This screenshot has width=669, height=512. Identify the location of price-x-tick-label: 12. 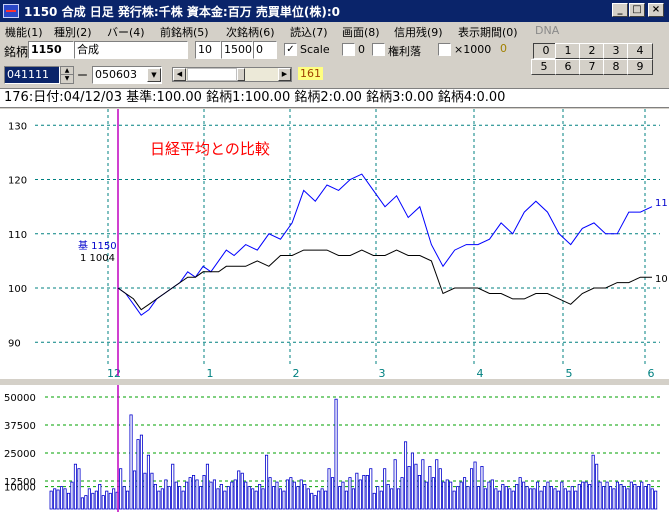
(114, 373).